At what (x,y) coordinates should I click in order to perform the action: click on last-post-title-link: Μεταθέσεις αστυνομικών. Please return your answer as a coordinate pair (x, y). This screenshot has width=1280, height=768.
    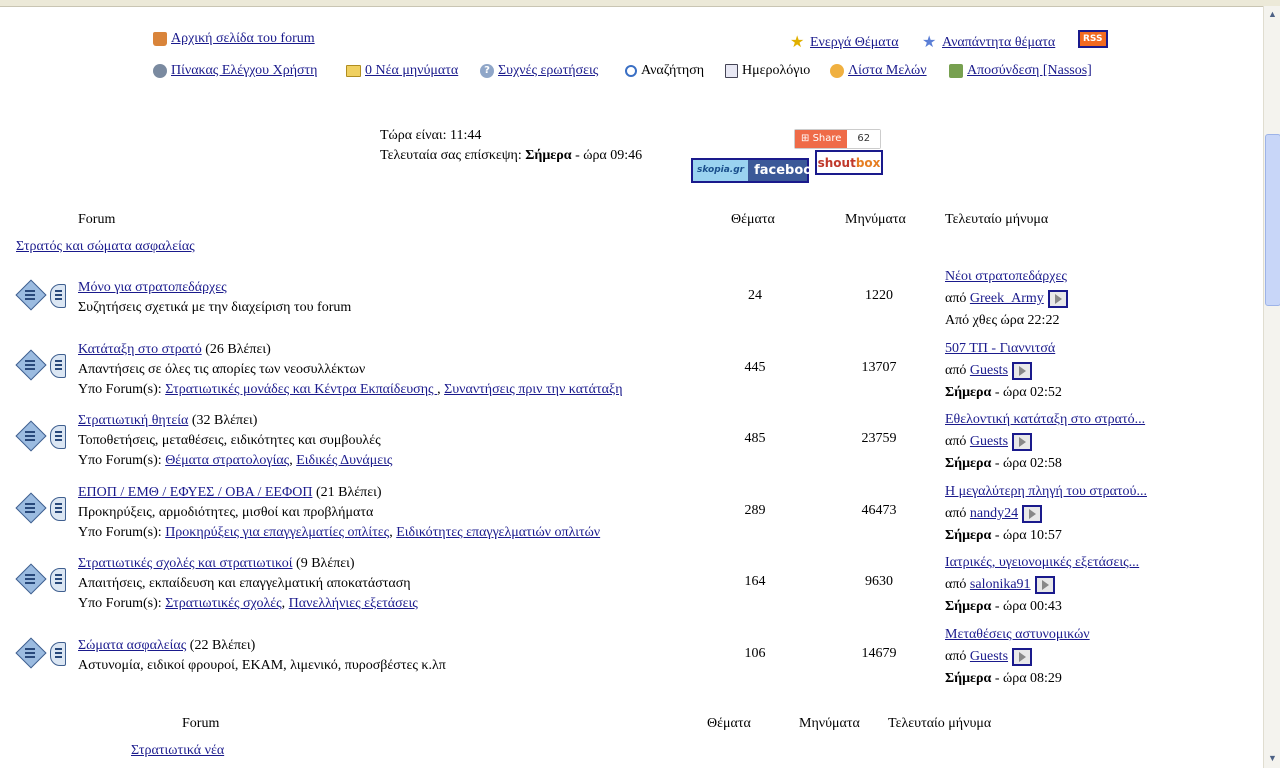
    Looking at the image, I should click on (1017, 634).